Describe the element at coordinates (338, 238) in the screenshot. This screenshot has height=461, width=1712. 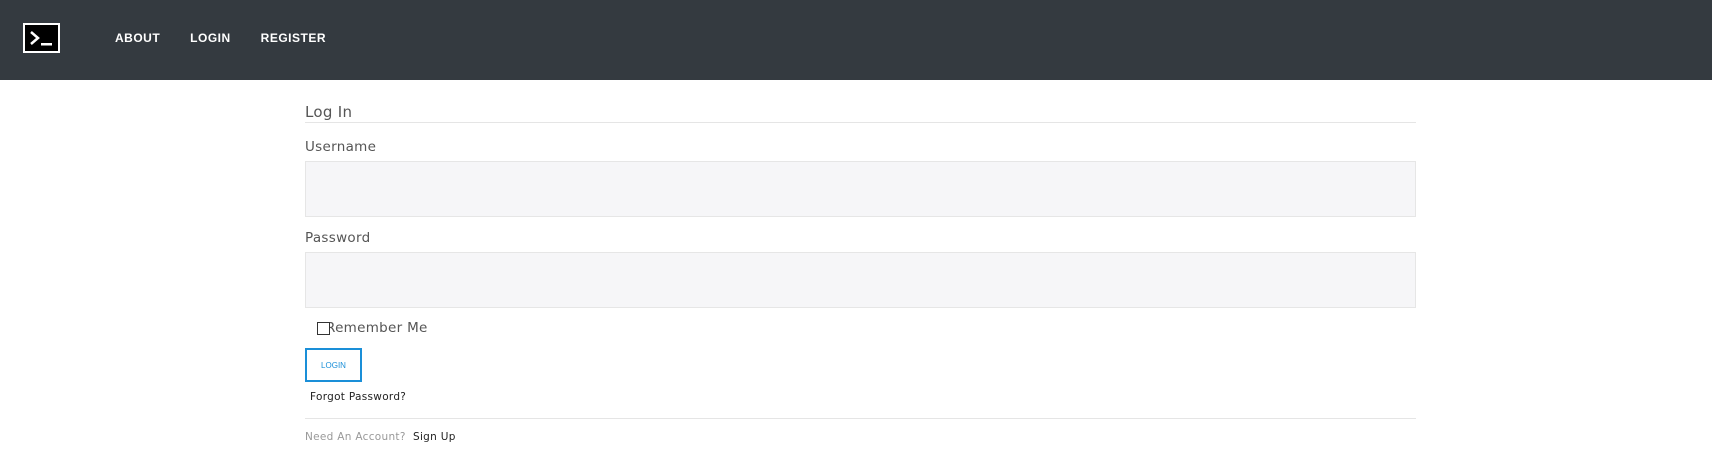
I see `password-label: Password` at that location.